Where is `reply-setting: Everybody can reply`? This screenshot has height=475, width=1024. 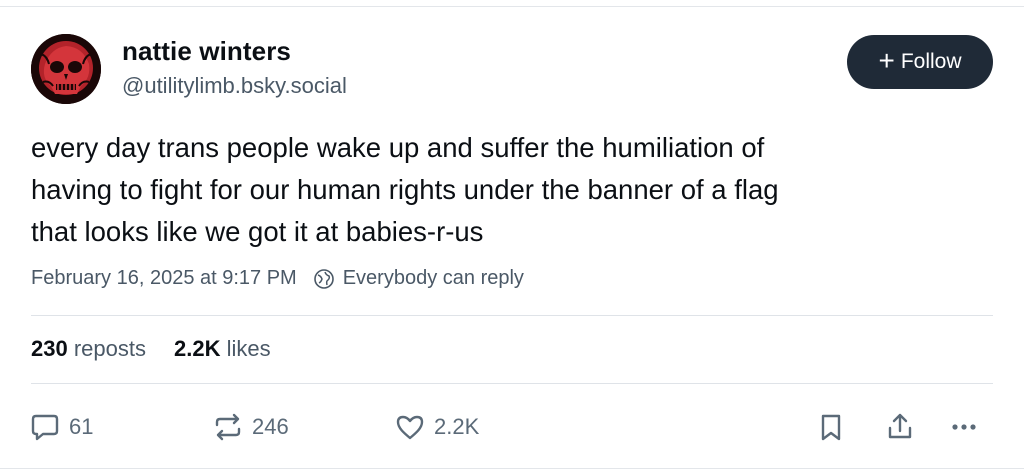
reply-setting: Everybody can reply is located at coordinates (433, 278).